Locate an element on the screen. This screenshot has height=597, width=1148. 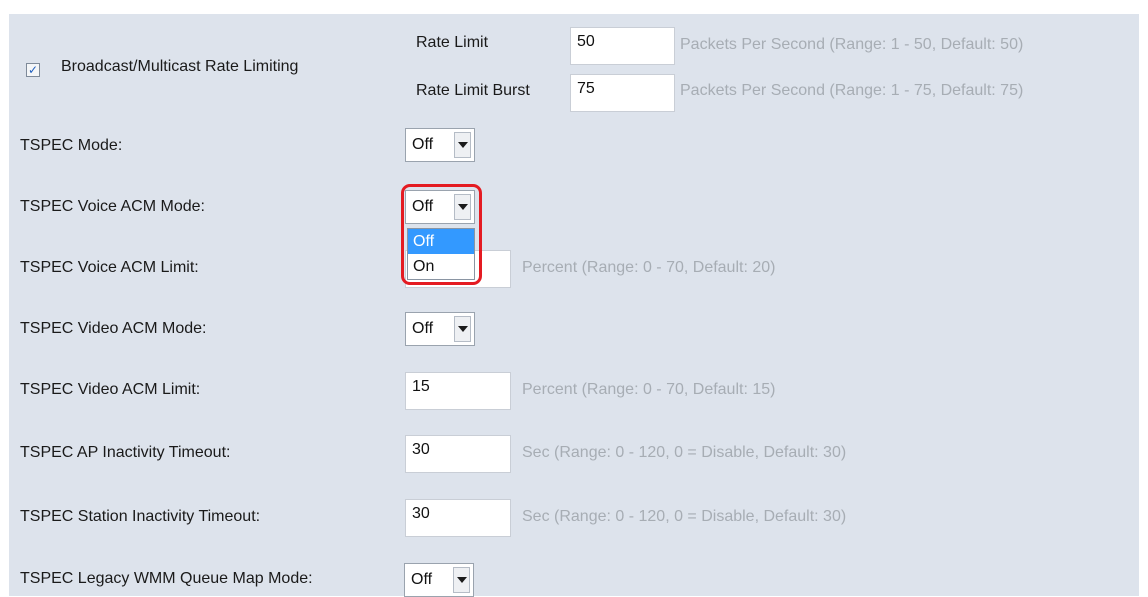
tspec-mode-select: Off is located at coordinates (440, 145).